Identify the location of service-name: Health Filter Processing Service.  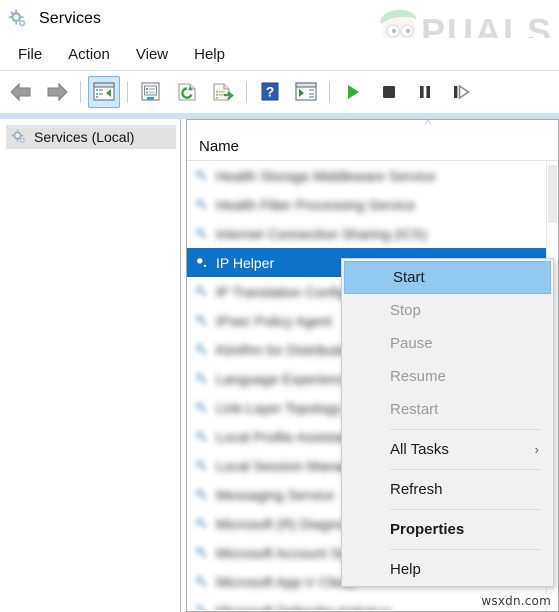
(316, 204).